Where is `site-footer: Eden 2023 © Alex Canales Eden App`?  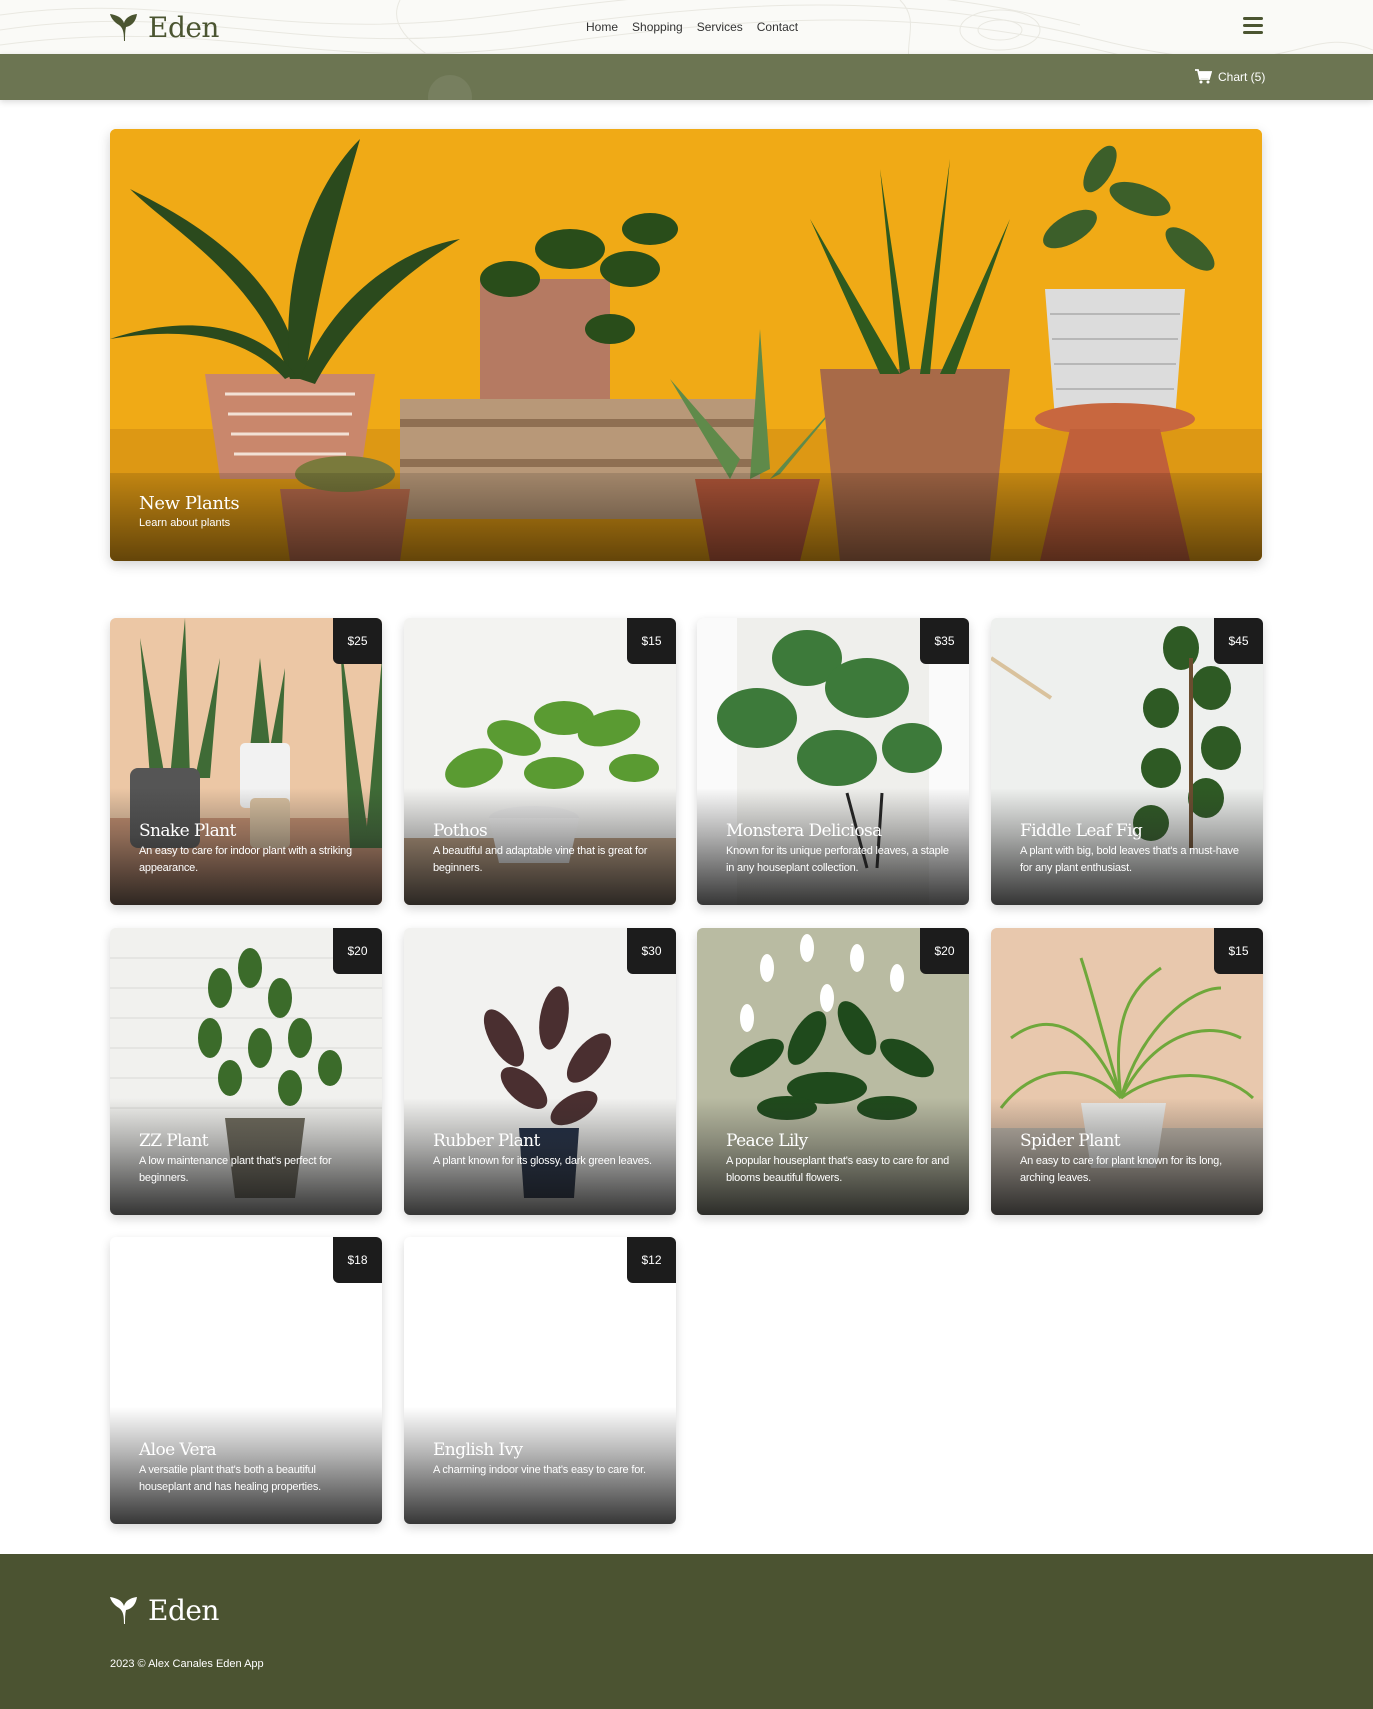
site-footer: Eden 2023 © Alex Canales Eden App is located at coordinates (686, 1631).